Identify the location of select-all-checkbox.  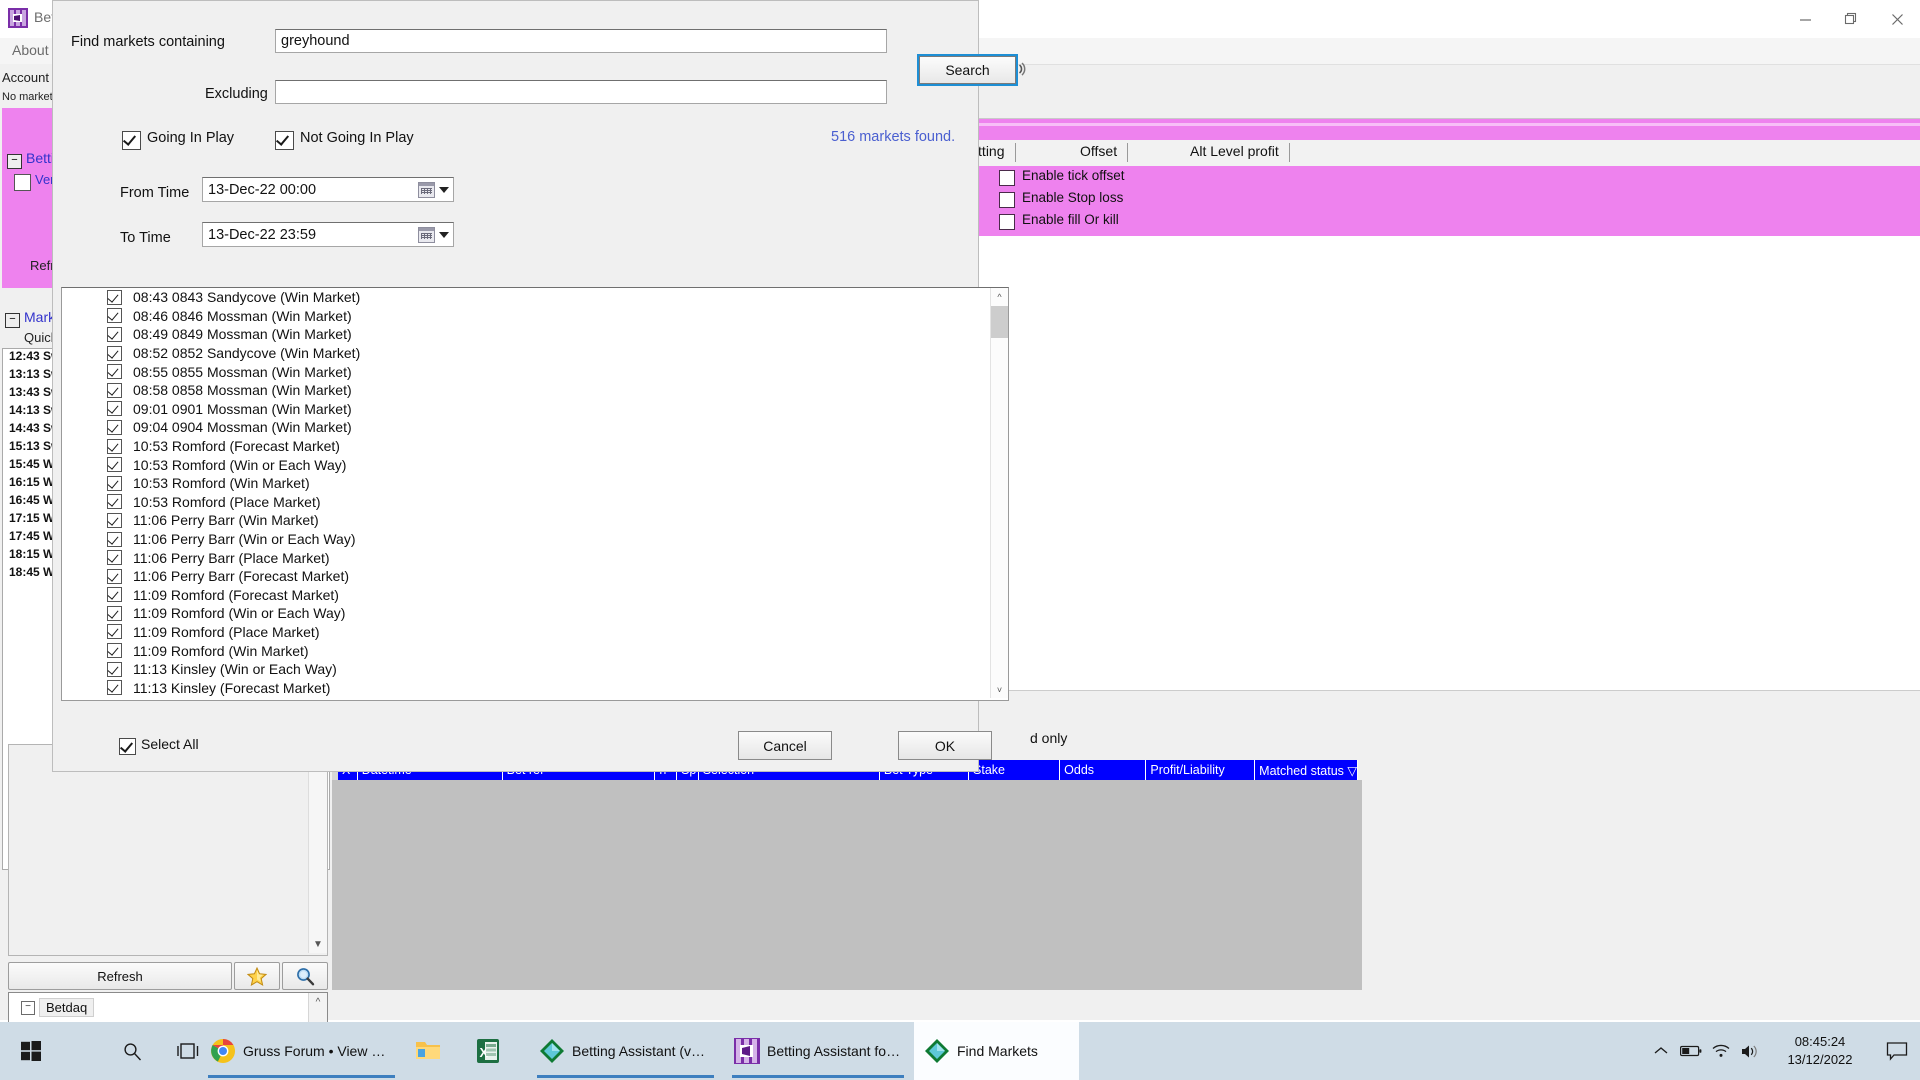
(127, 746).